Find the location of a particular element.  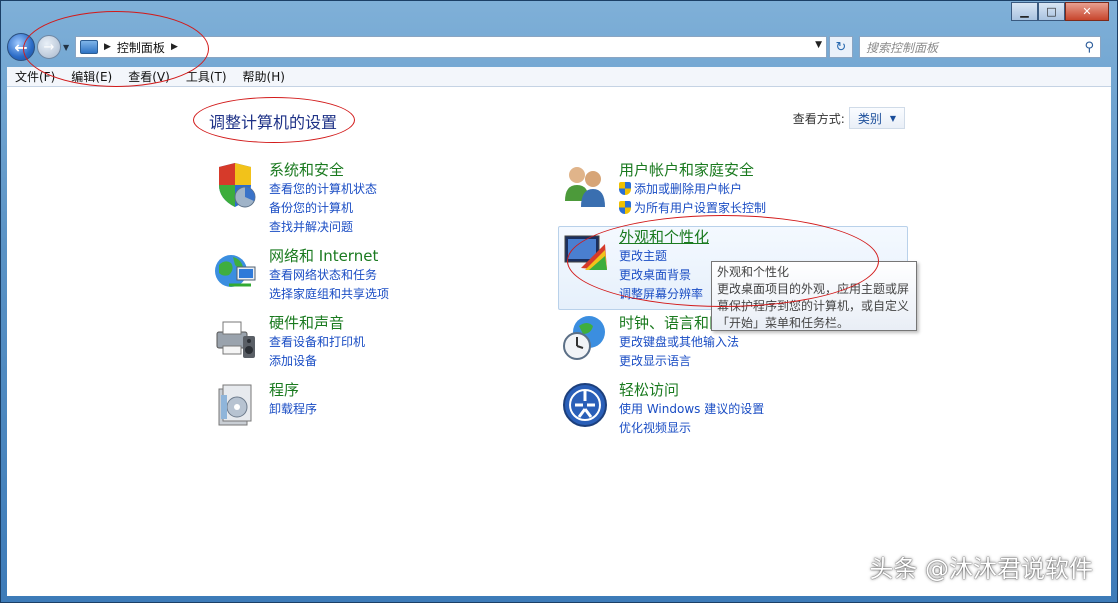

menu-help: 帮助(H) is located at coordinates (264, 76).